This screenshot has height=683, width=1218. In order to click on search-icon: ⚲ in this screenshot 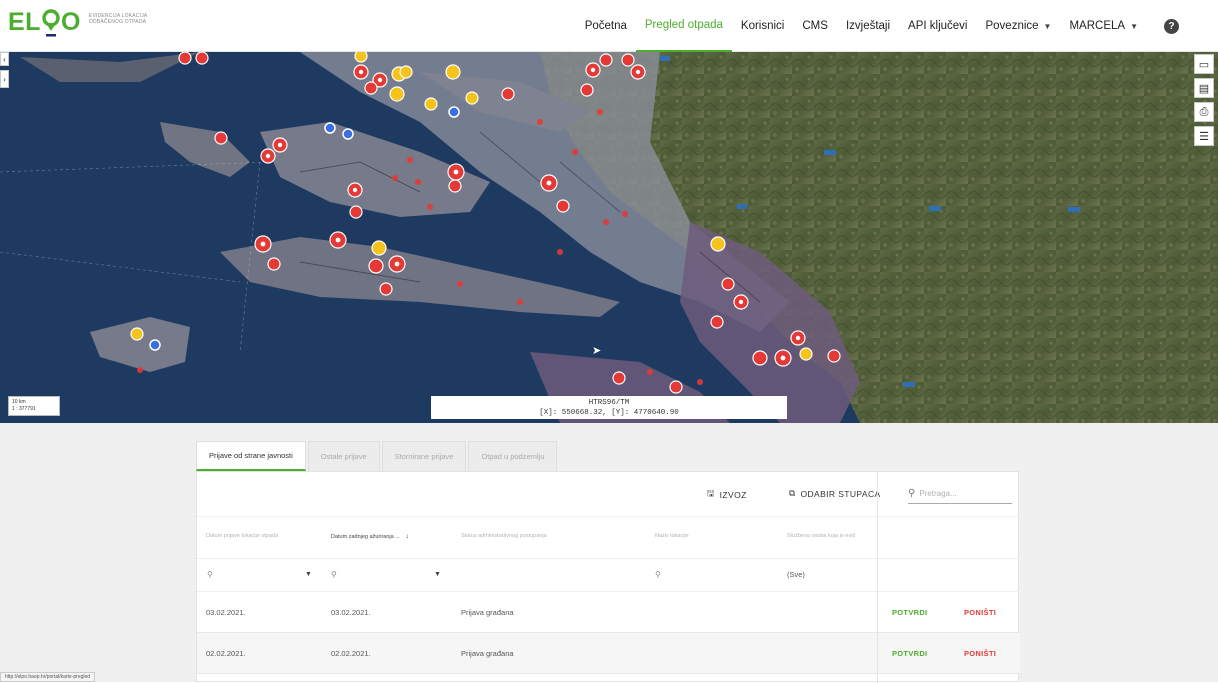, I will do `click(912, 493)`.